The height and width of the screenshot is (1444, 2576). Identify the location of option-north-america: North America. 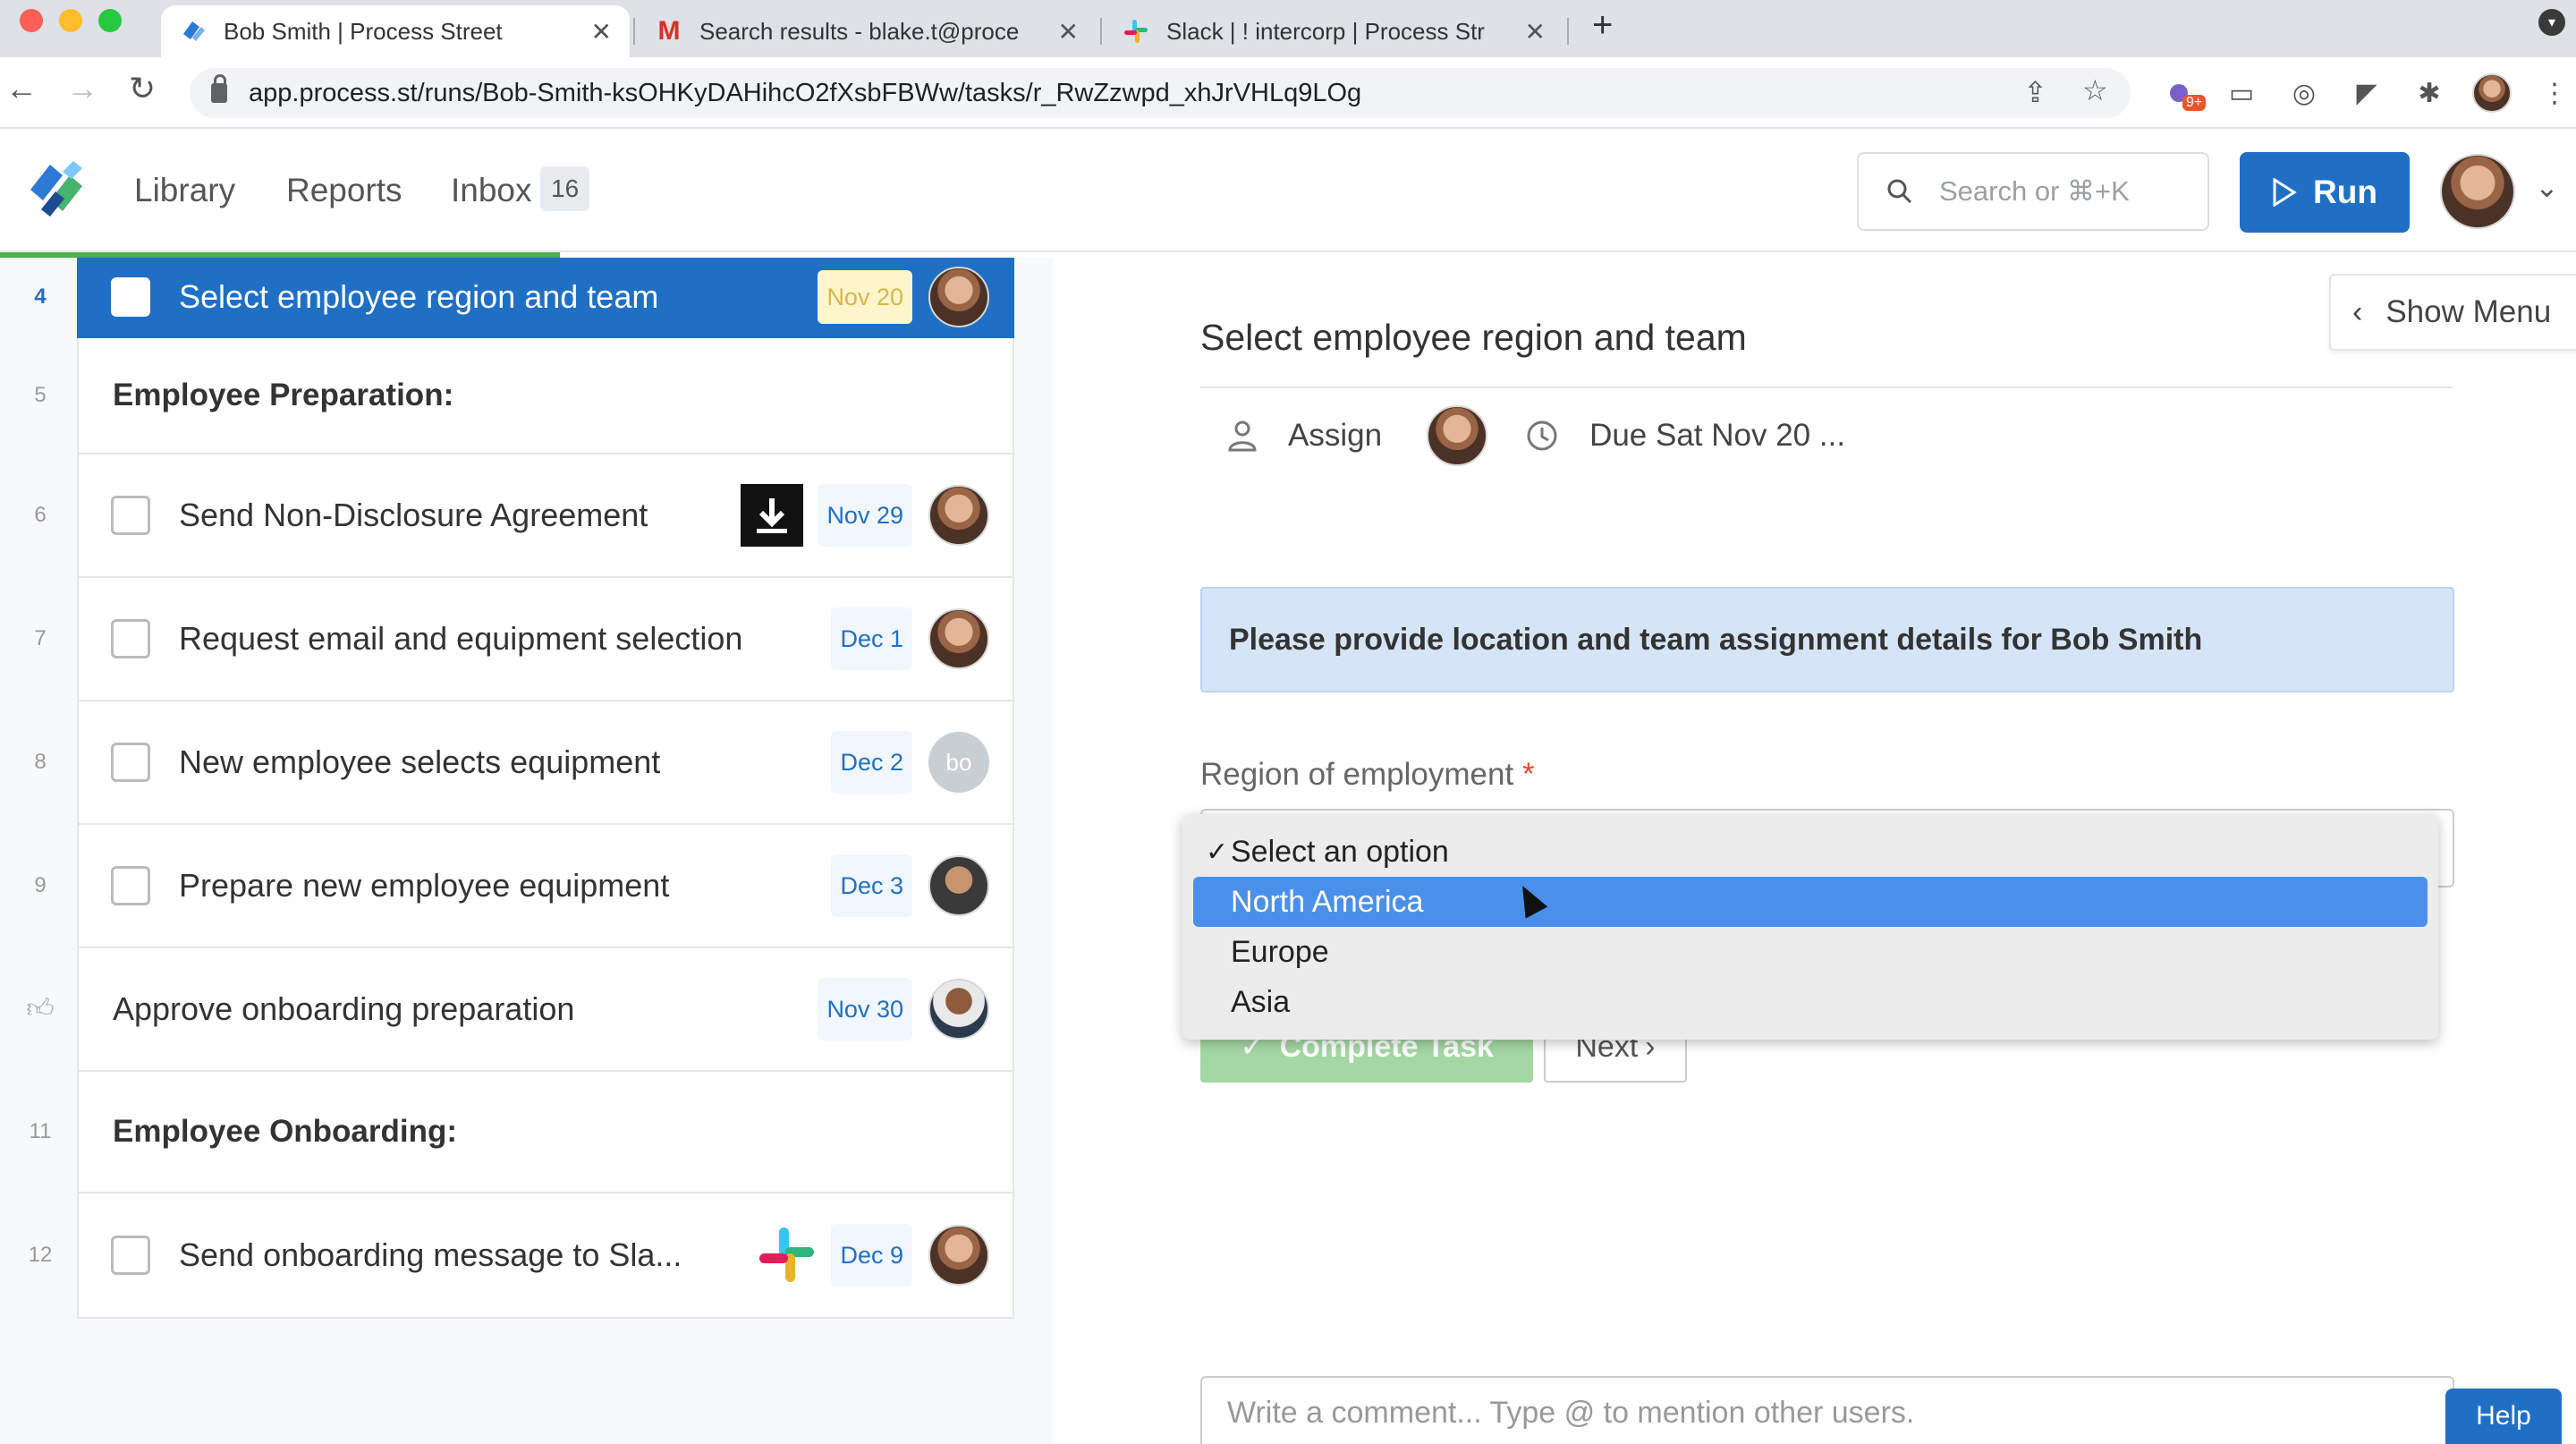
(1810, 902).